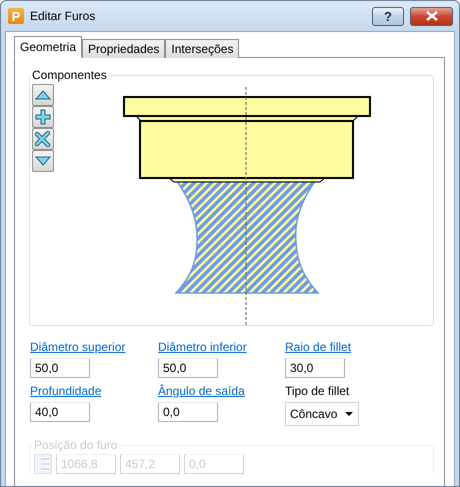 The image size is (460, 487). I want to click on add-button, so click(43, 117).